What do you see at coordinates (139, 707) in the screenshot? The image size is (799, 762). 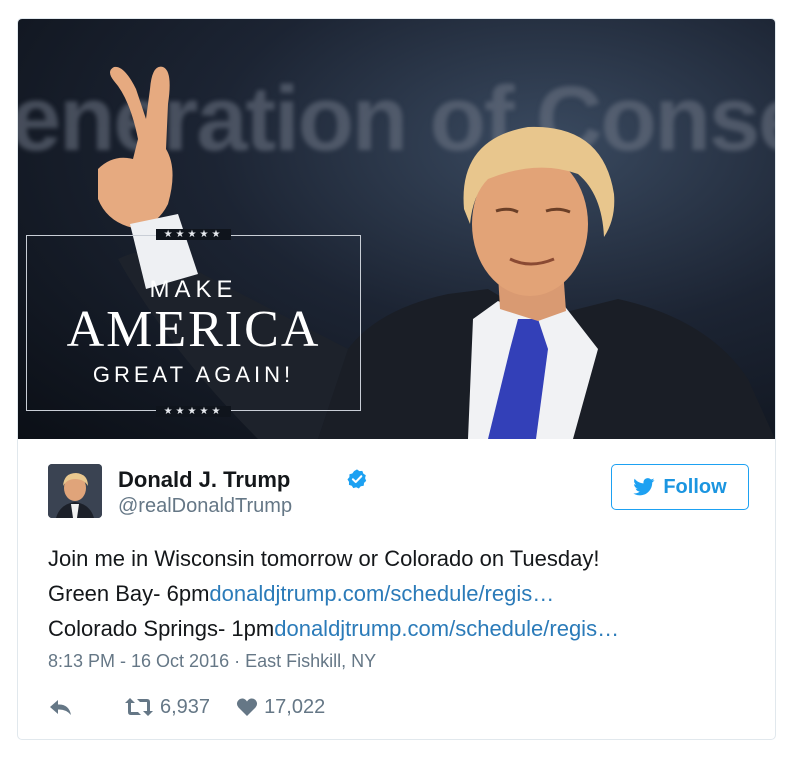 I see `retweet-icon` at bounding box center [139, 707].